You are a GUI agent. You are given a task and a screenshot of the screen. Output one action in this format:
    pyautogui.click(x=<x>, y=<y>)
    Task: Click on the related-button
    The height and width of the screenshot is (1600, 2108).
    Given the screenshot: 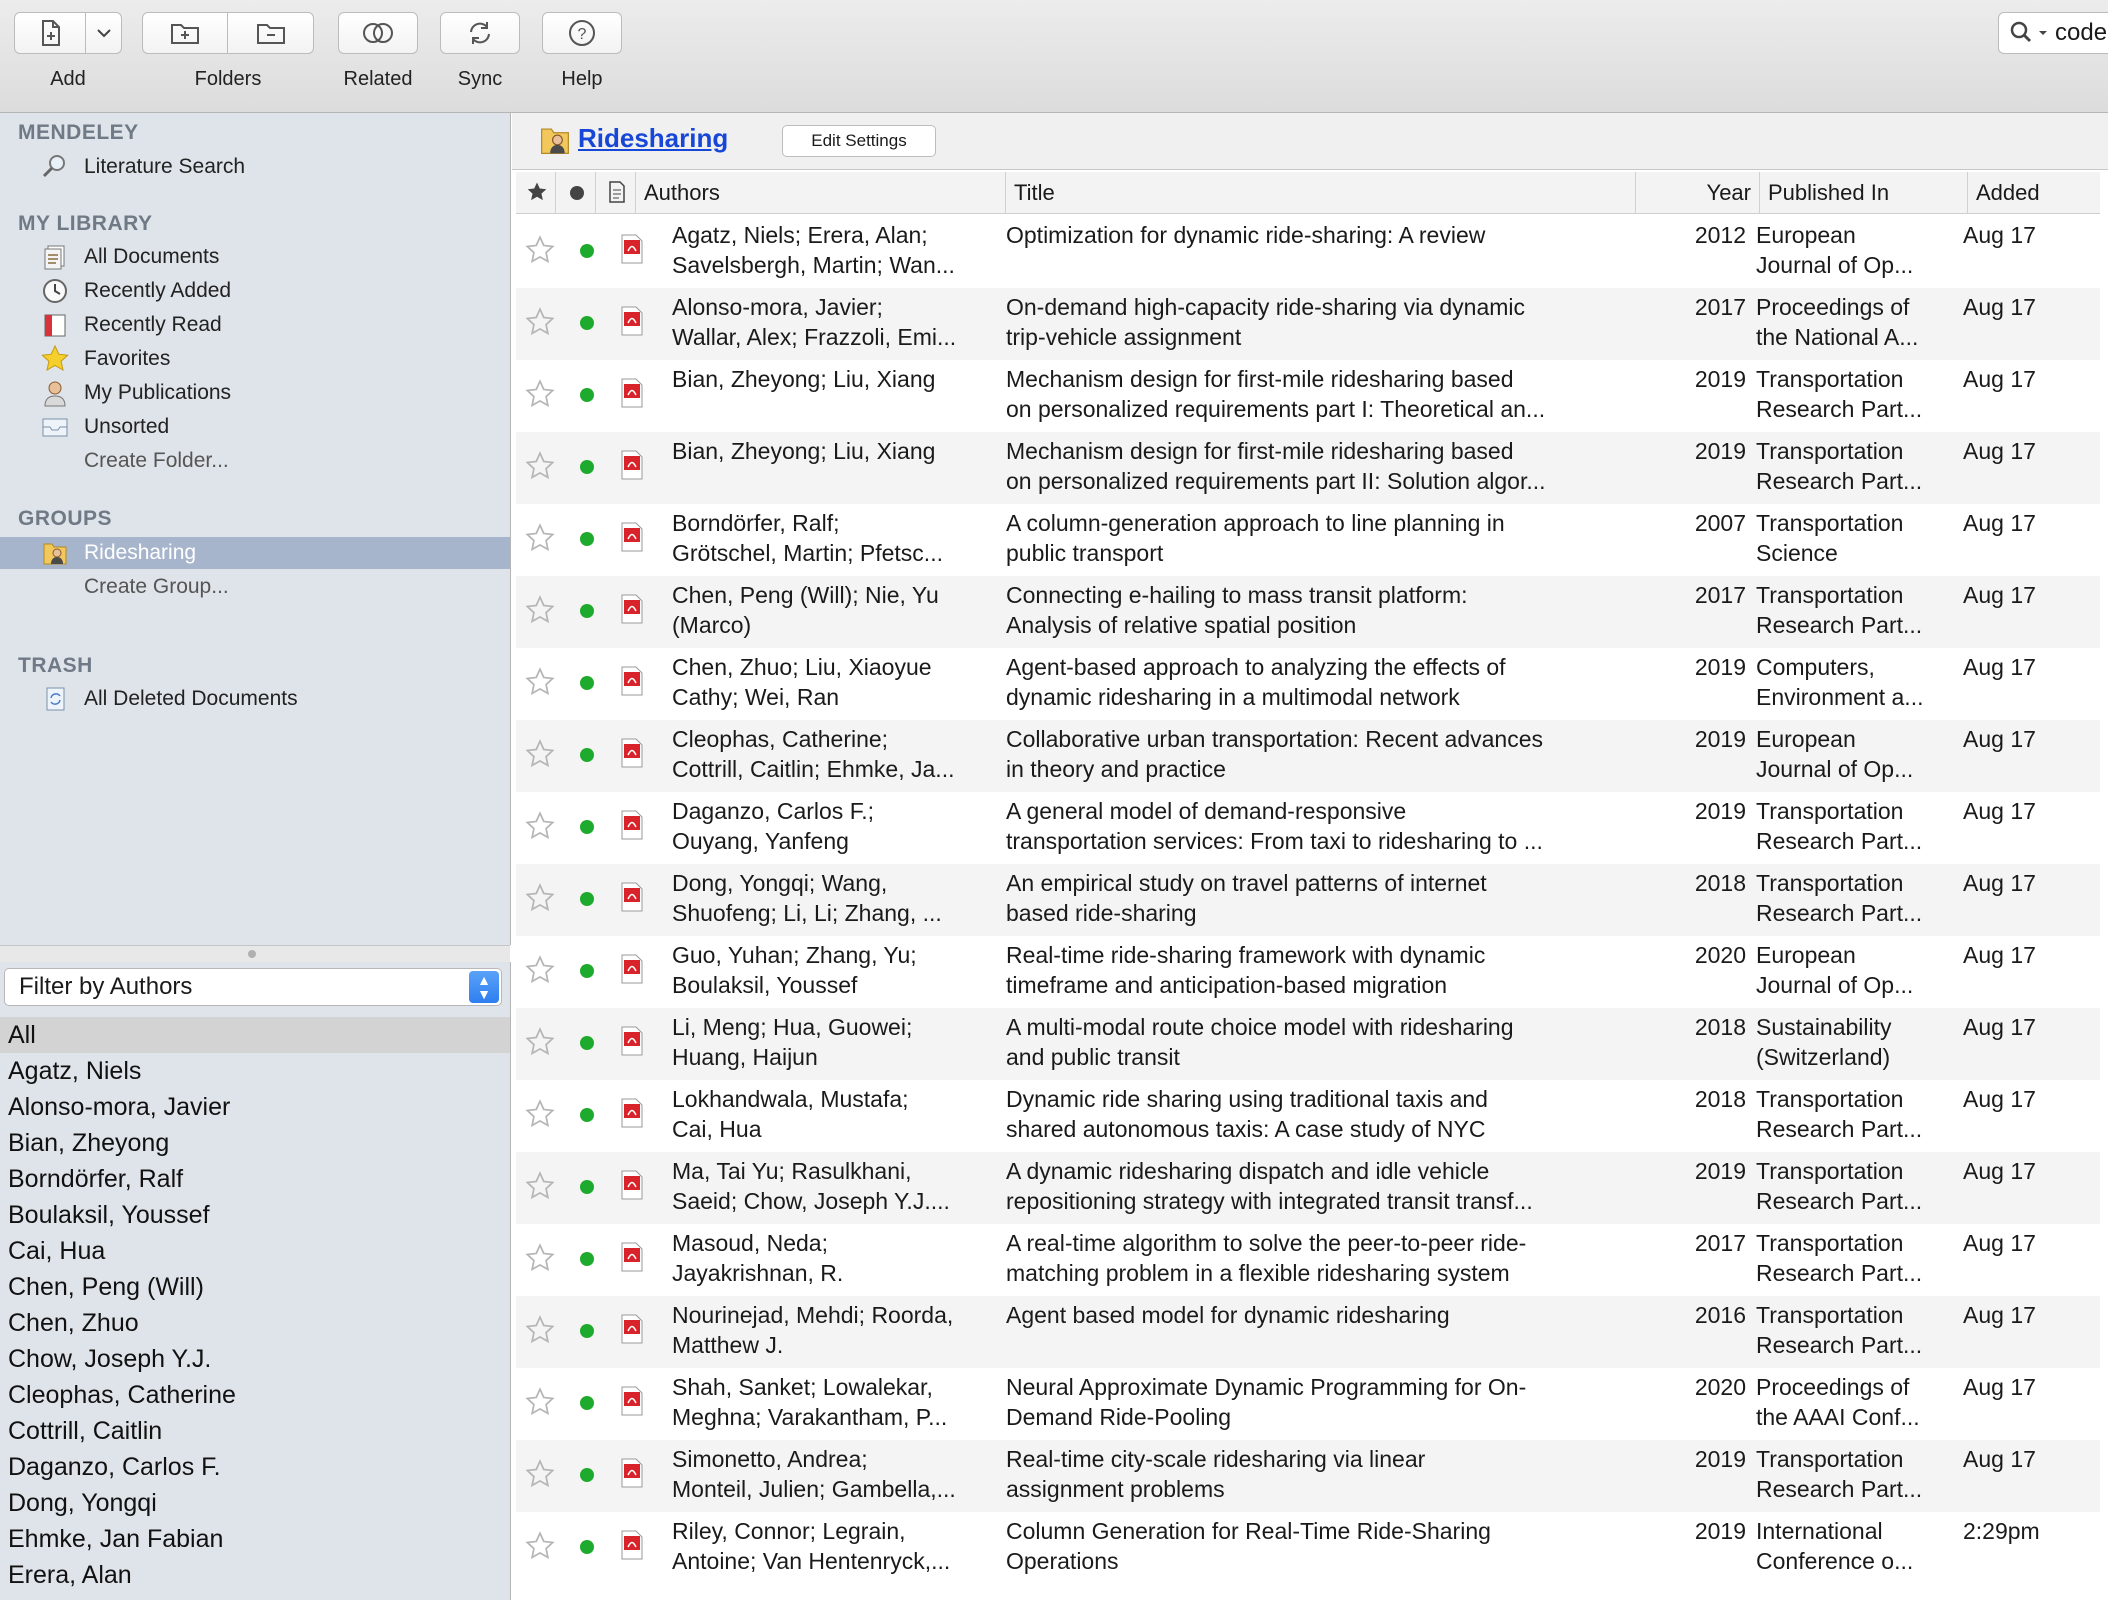 What is the action you would take?
    pyautogui.click(x=378, y=33)
    